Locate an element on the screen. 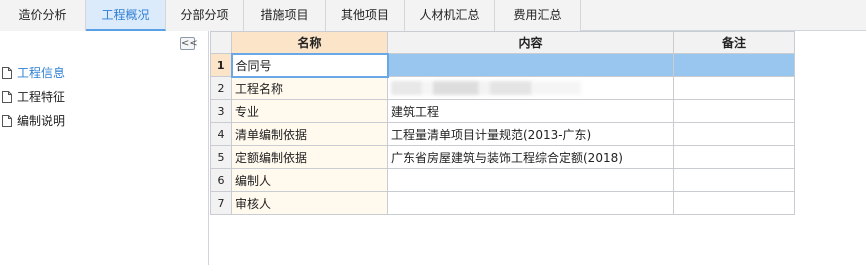 This screenshot has width=866, height=265. content-cell-redacted is located at coordinates (530, 88).